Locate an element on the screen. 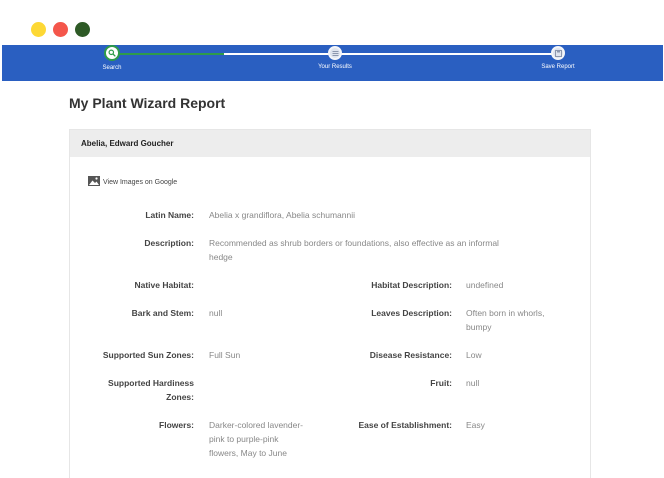  flowers-label: Flowers: is located at coordinates (176, 425).